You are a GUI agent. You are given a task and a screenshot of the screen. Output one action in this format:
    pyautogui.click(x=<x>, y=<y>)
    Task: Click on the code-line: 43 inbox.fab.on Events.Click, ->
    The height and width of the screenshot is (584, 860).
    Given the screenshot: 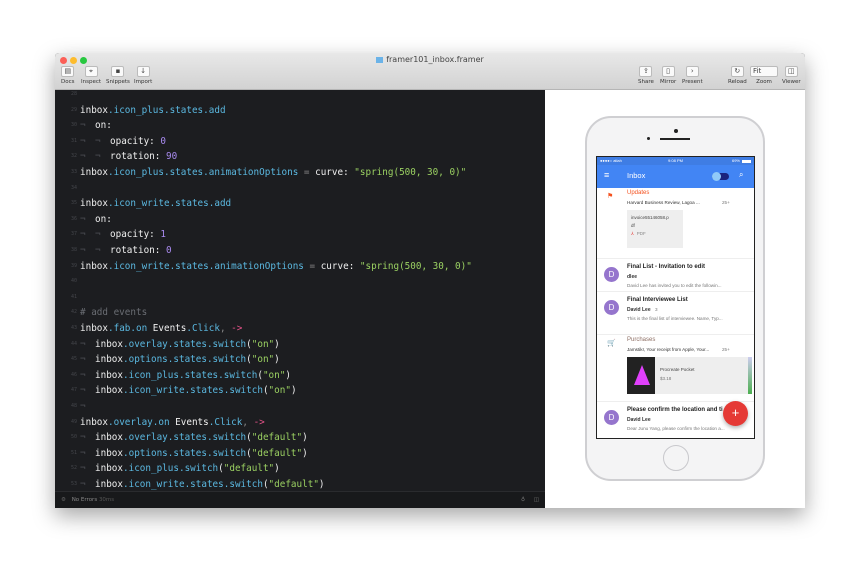 What is the action you would take?
    pyautogui.click(x=148, y=329)
    